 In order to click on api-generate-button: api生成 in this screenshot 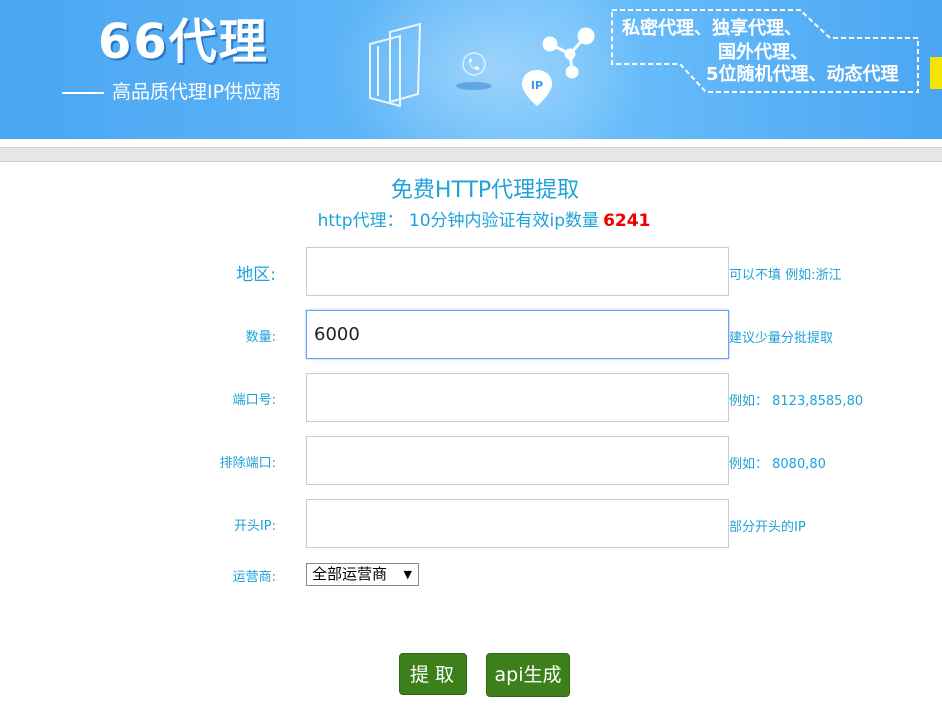, I will do `click(528, 675)`.